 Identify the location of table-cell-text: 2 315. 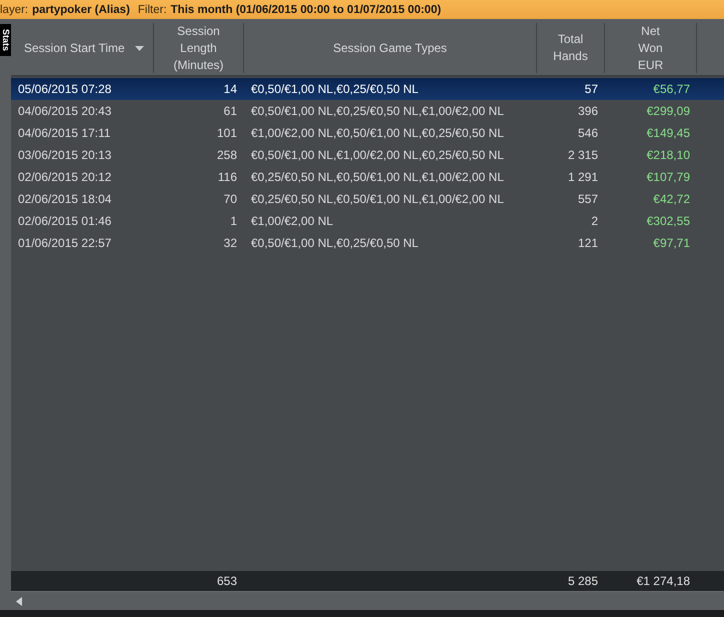
(582, 155).